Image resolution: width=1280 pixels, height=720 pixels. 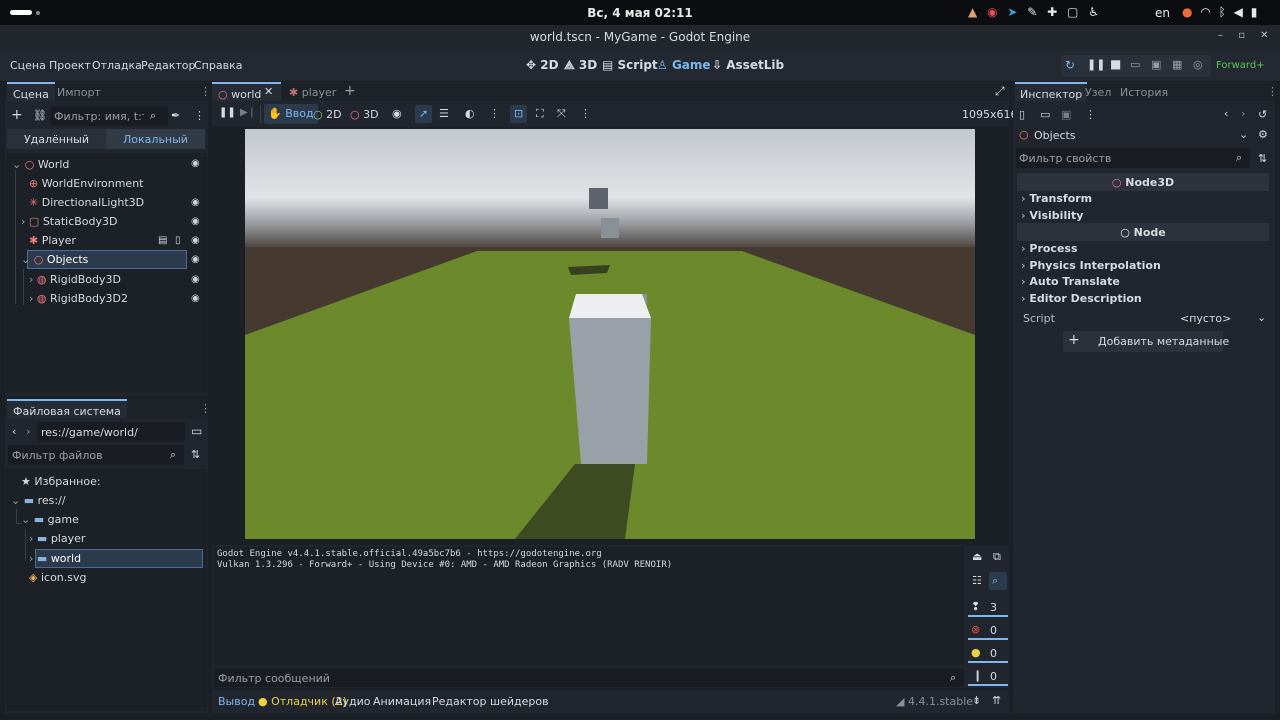 I want to click on clipboard-icon: ▢, so click(x=1072, y=12).